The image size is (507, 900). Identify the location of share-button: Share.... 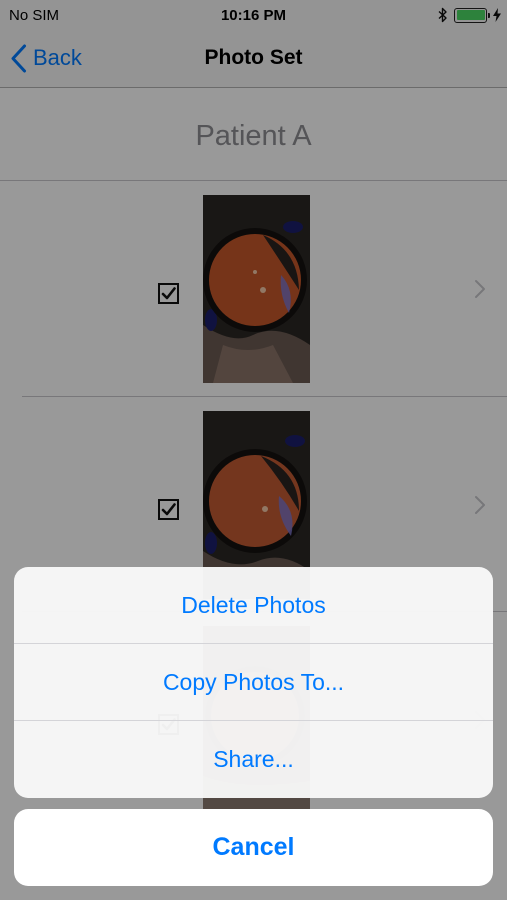
(253, 759).